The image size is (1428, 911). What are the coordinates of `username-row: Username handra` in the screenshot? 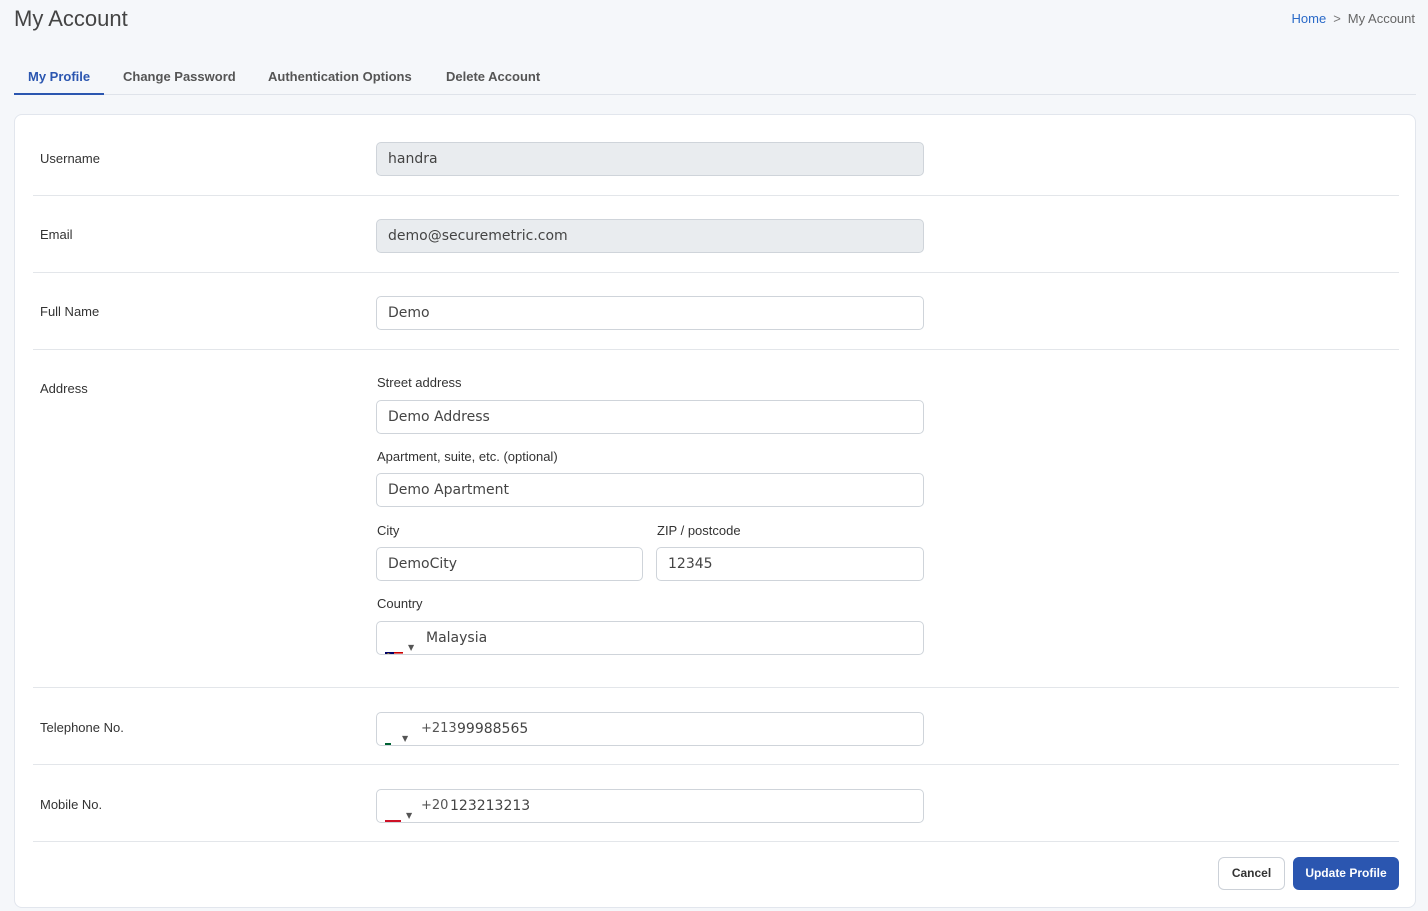 It's located at (716, 155).